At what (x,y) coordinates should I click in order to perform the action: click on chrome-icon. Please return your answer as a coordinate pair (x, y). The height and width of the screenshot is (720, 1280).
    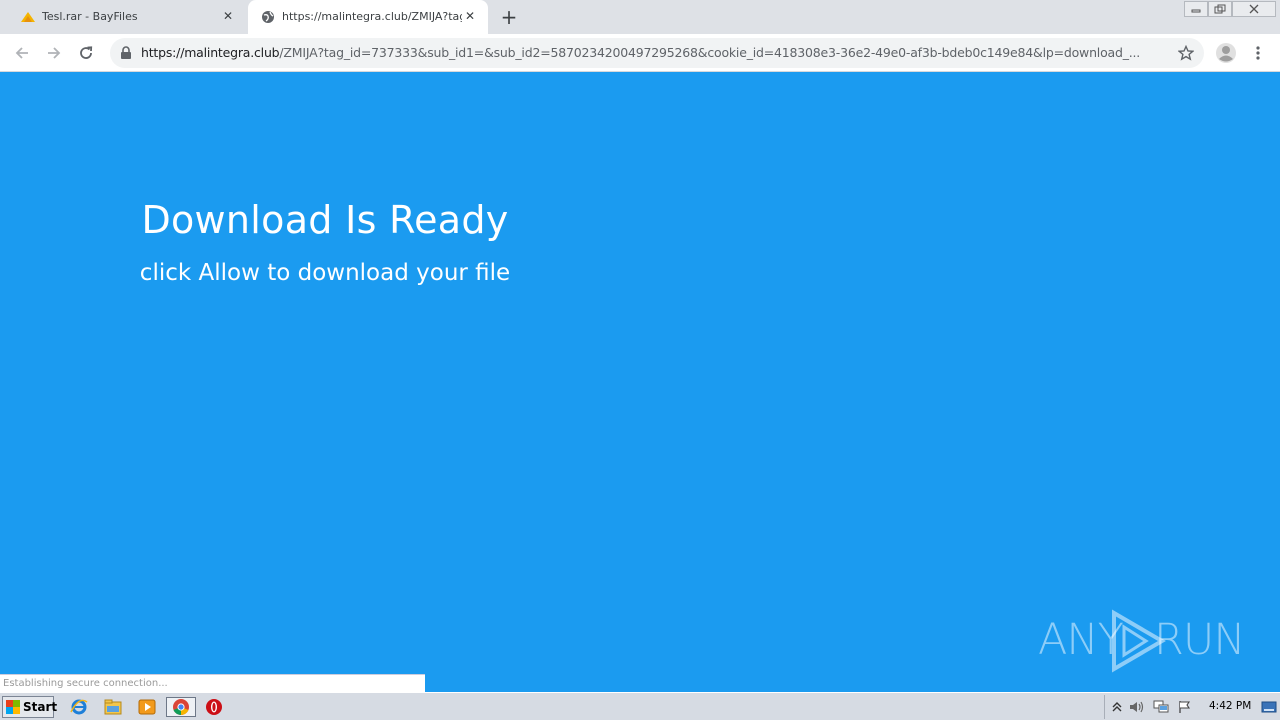
    Looking at the image, I should click on (181, 707).